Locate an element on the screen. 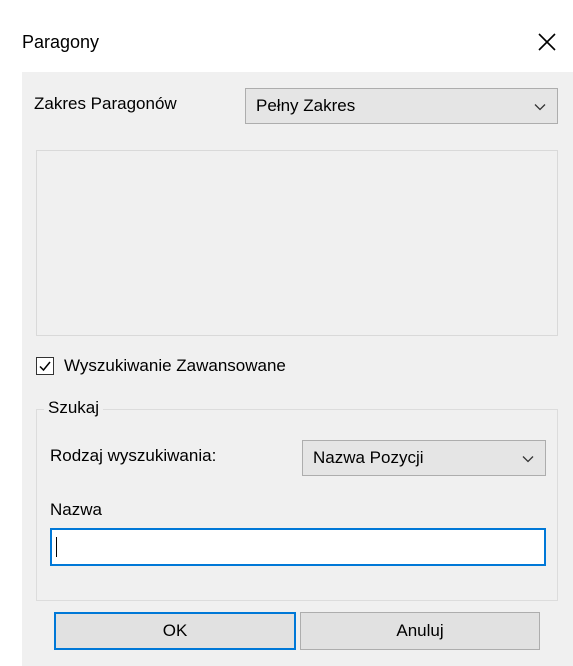  title-bar: Paragony is located at coordinates (286, 36).